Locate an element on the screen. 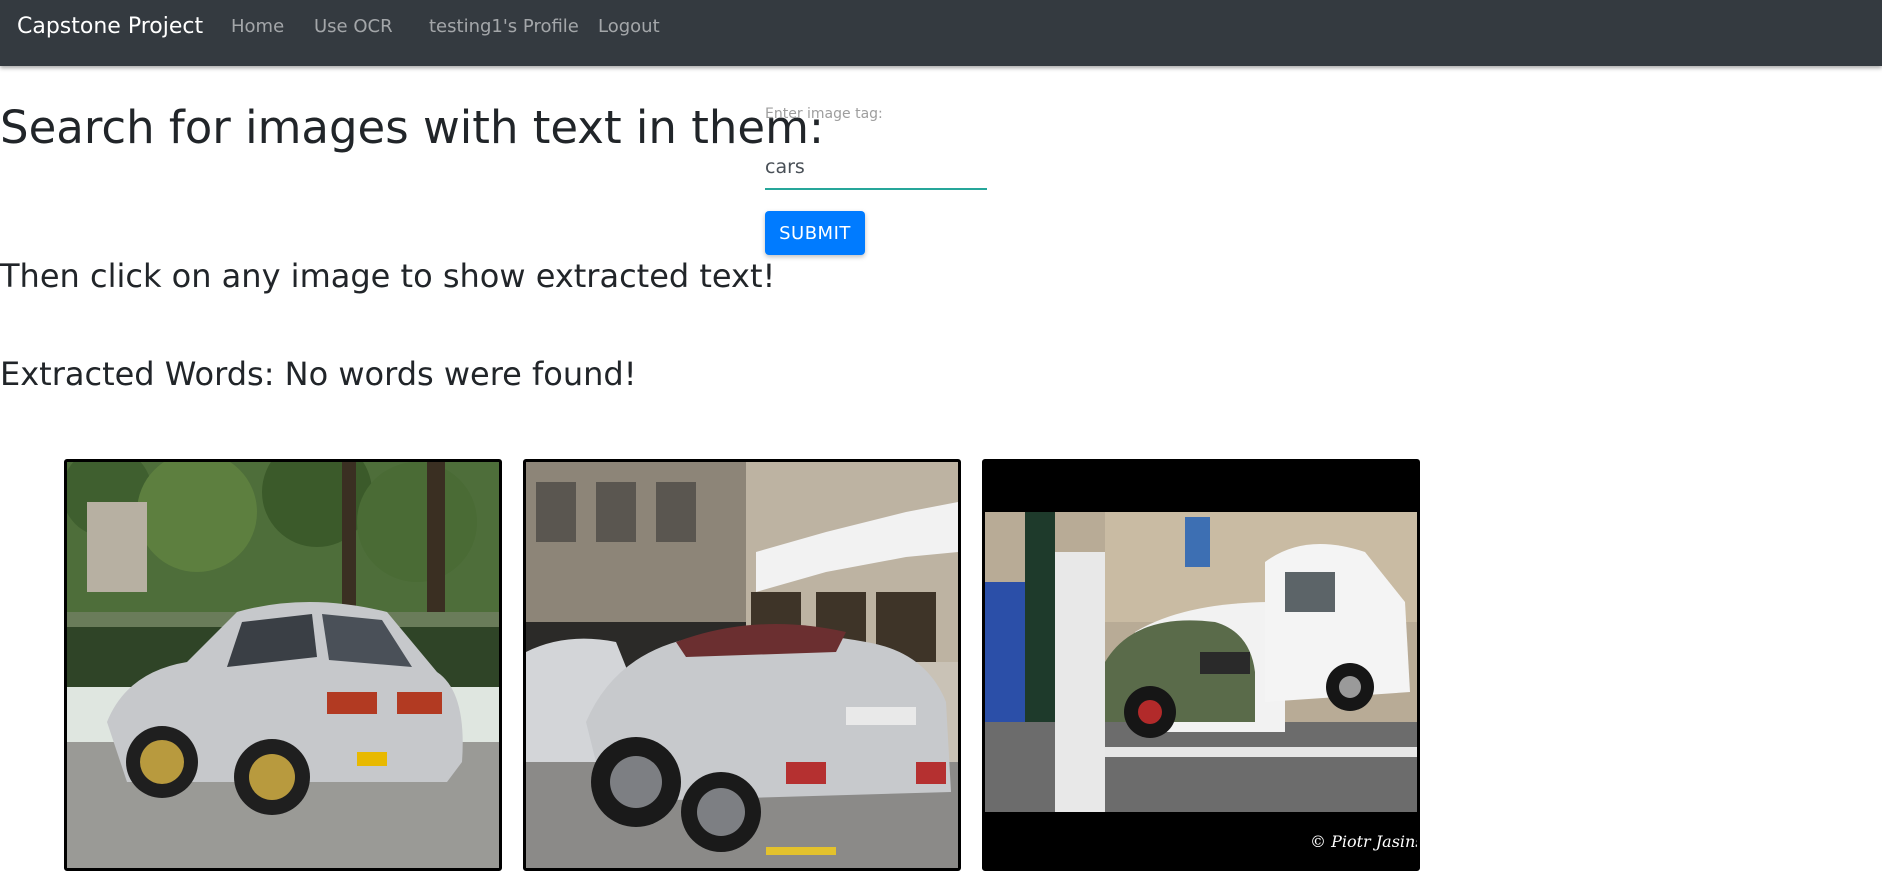  green-car-van-photo: © Piotr Jasinski is located at coordinates (1201, 665).